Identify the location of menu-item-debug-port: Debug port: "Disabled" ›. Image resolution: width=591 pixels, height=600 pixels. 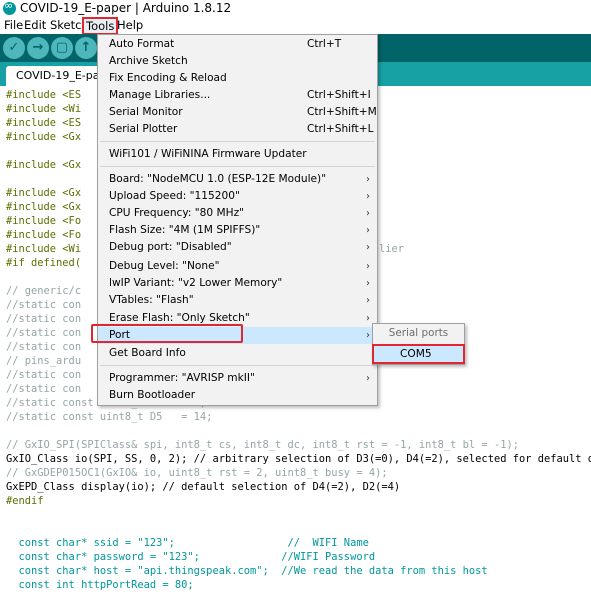
(237, 247).